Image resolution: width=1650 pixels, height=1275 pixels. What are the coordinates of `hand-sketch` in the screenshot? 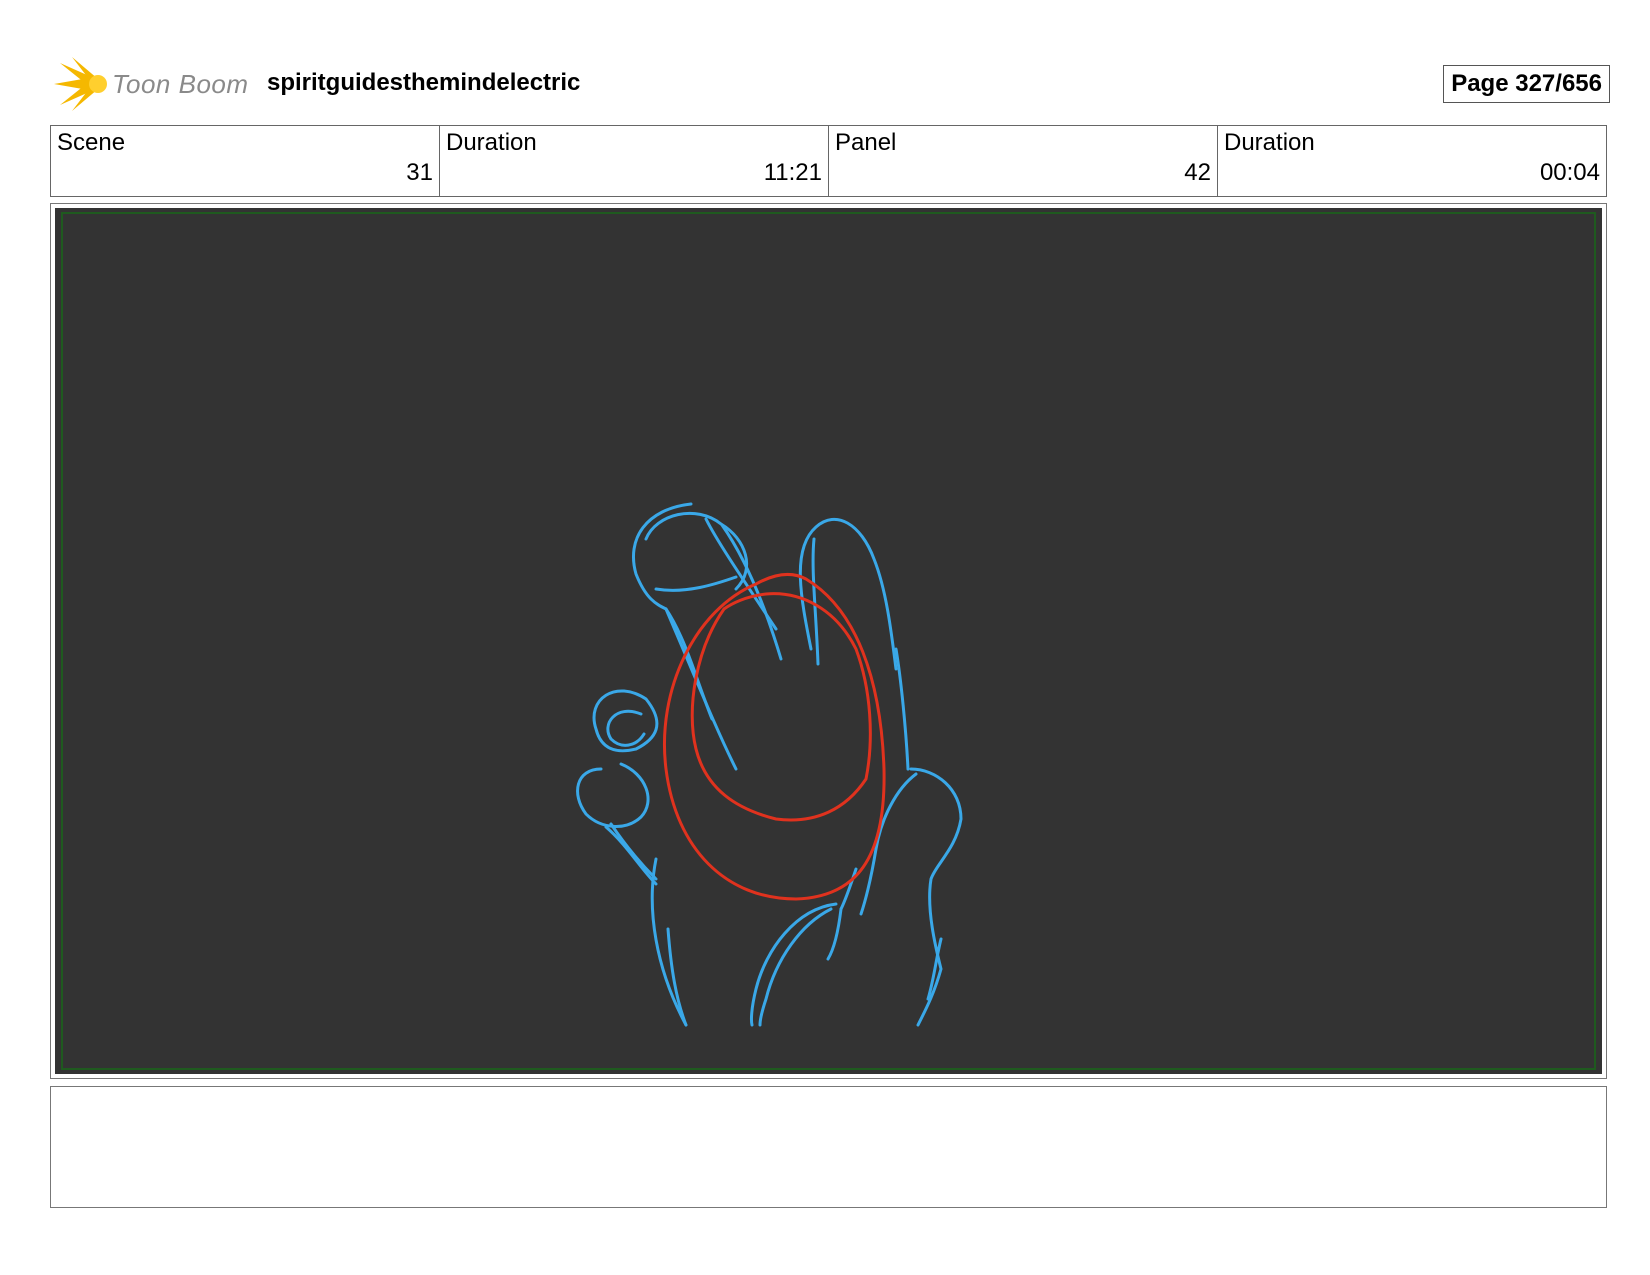 It's located at (769, 764).